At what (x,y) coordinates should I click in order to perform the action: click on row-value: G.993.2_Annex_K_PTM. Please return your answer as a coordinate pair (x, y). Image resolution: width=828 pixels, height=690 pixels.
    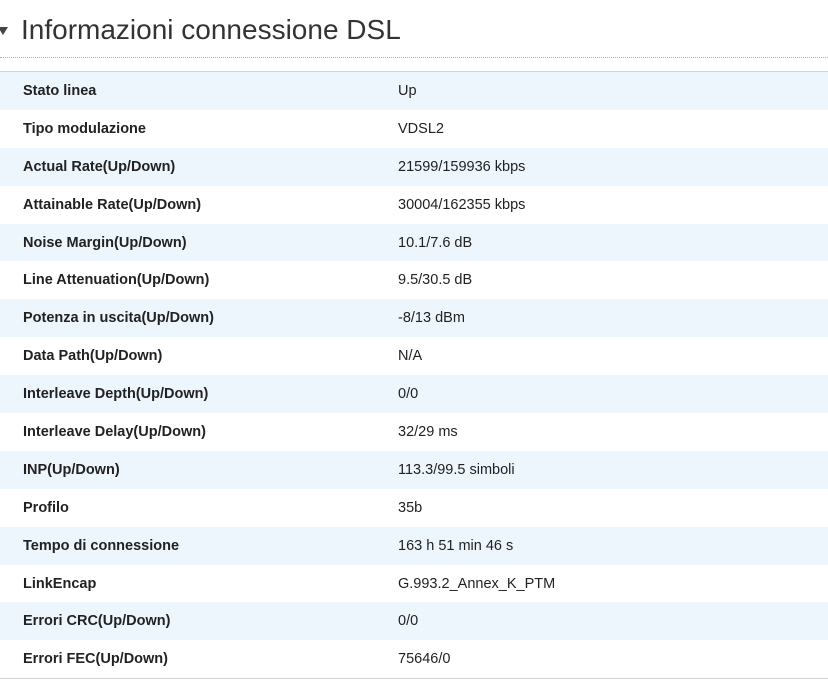
    Looking at the image, I should click on (477, 583).